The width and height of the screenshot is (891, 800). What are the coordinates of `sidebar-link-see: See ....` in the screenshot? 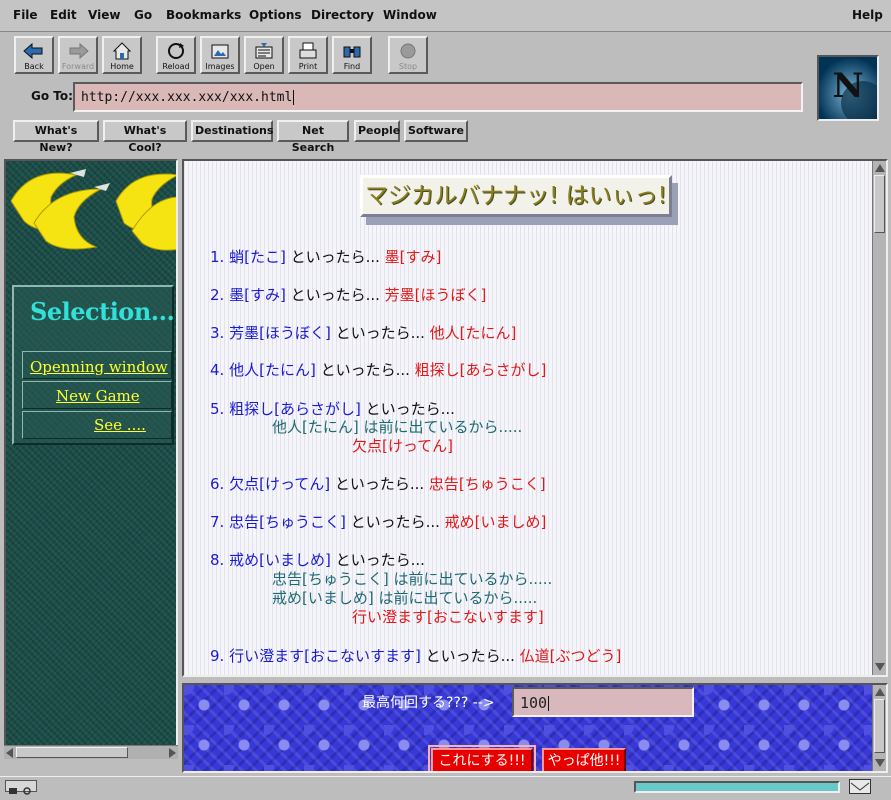 It's located at (120, 425).